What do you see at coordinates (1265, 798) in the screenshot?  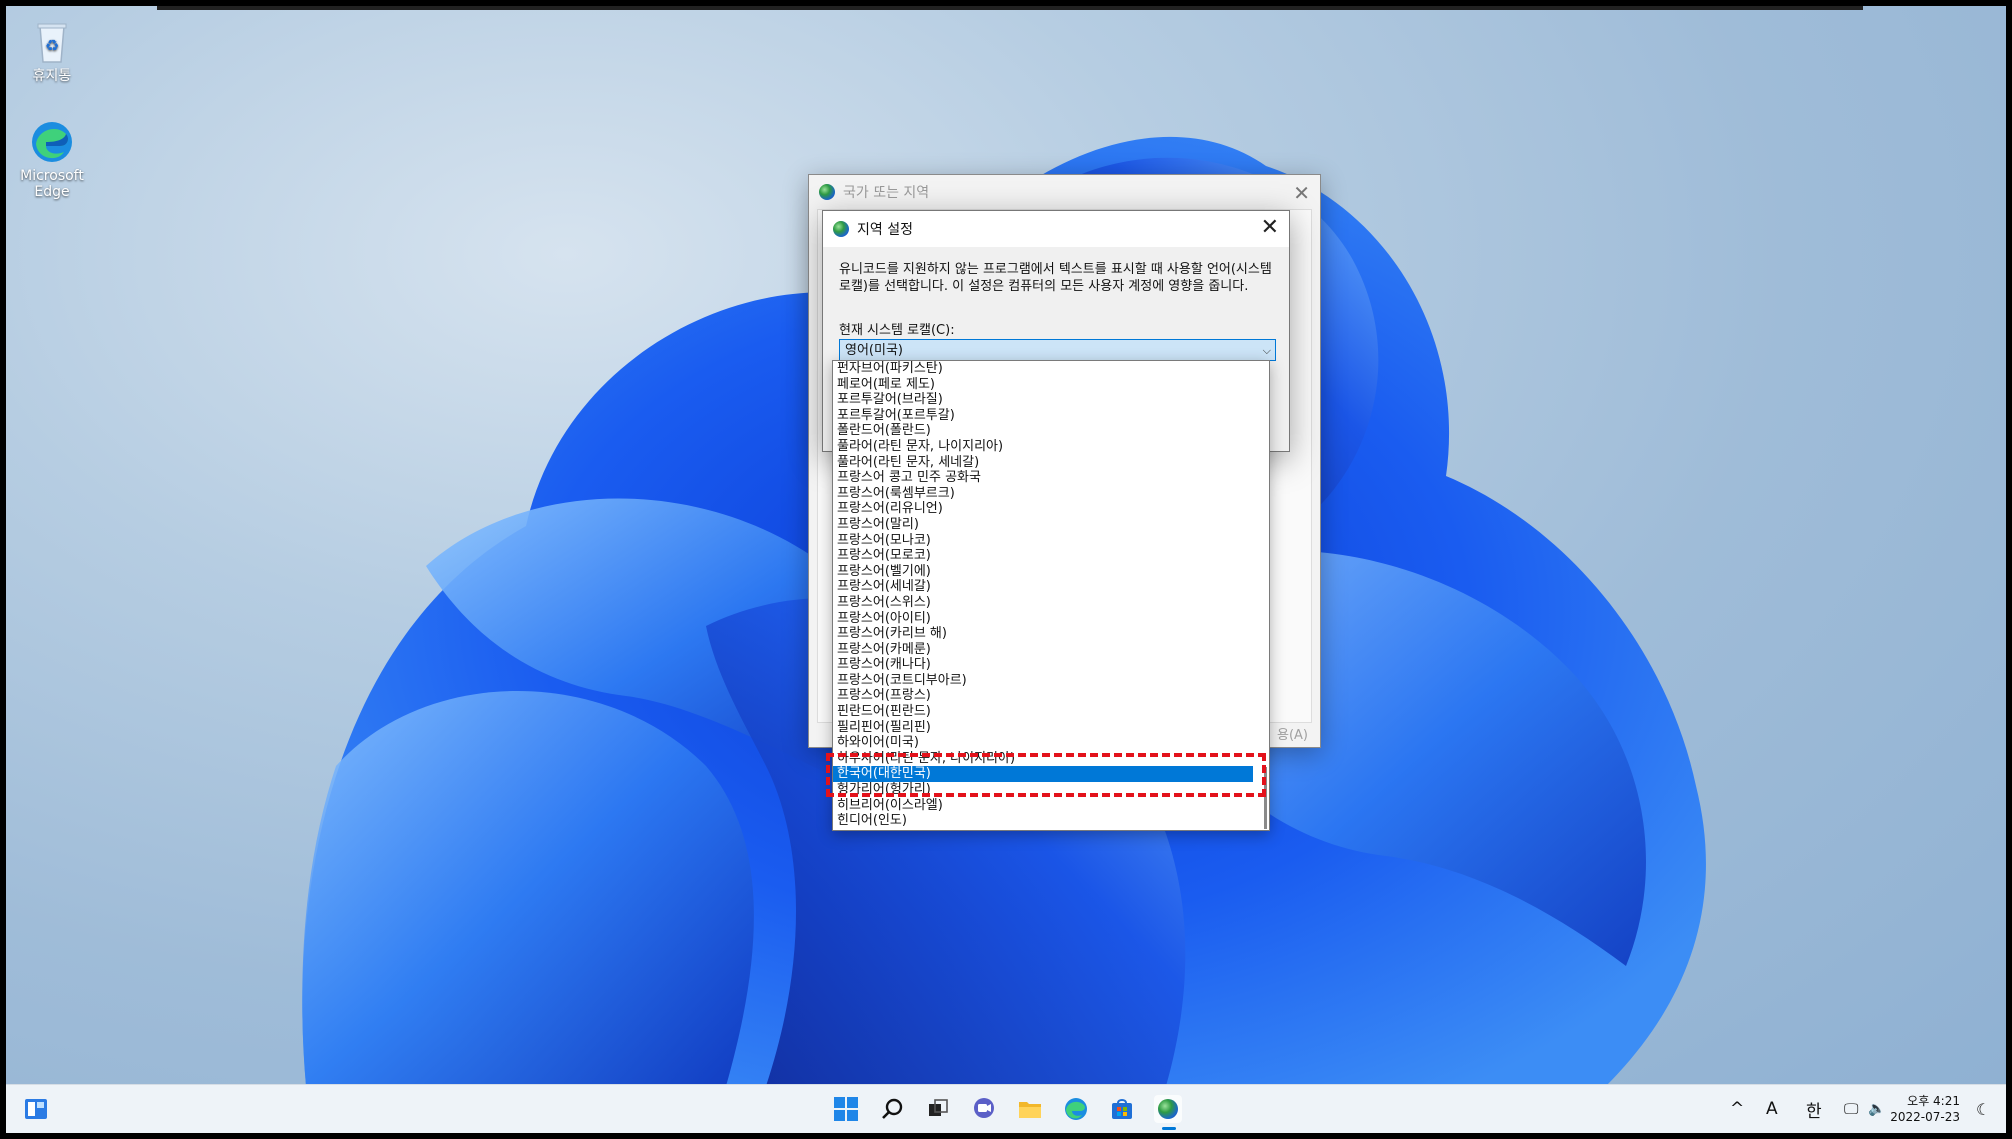 I see `dropdown-scrollbar-thumb` at bounding box center [1265, 798].